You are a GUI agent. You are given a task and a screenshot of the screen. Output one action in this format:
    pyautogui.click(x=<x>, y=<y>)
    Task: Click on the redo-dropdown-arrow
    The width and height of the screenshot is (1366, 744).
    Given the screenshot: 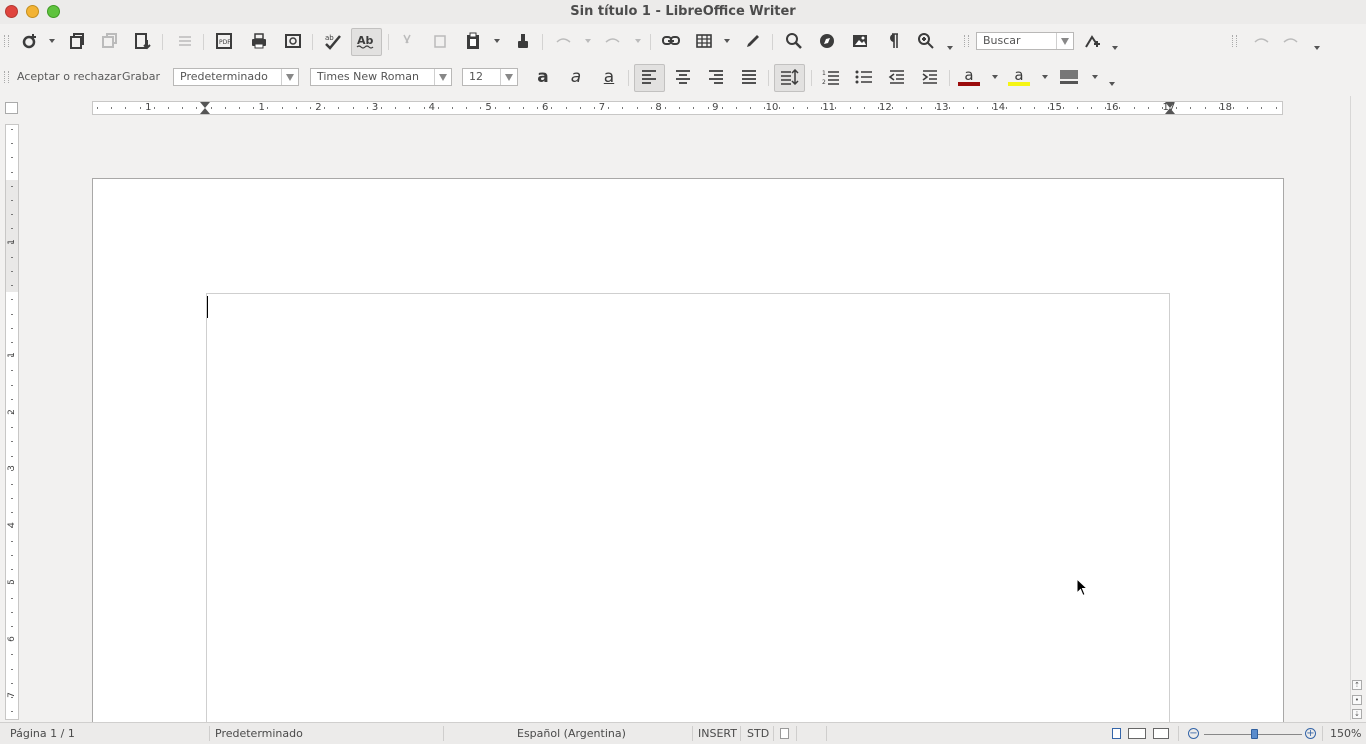 What is the action you would take?
    pyautogui.click(x=638, y=41)
    